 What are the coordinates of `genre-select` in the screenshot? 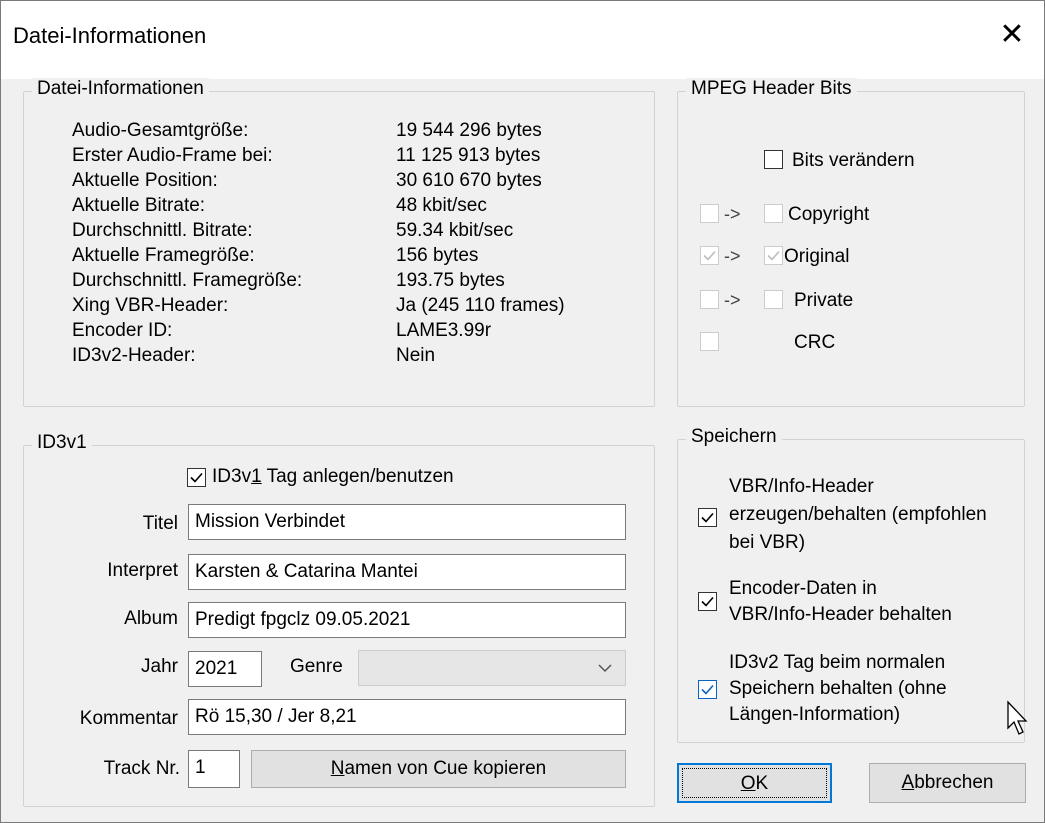 It's located at (492, 668).